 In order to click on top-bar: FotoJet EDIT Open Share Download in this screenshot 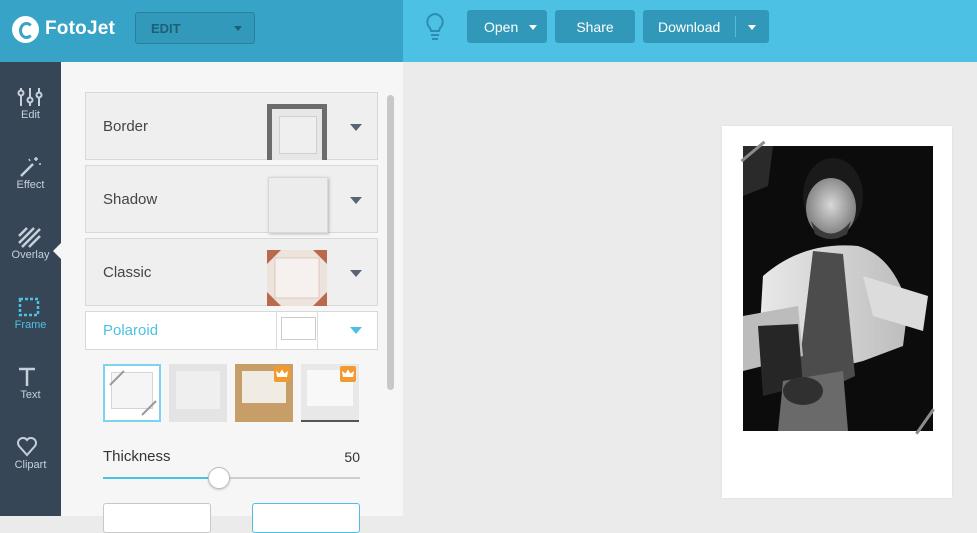, I will do `click(488, 31)`.